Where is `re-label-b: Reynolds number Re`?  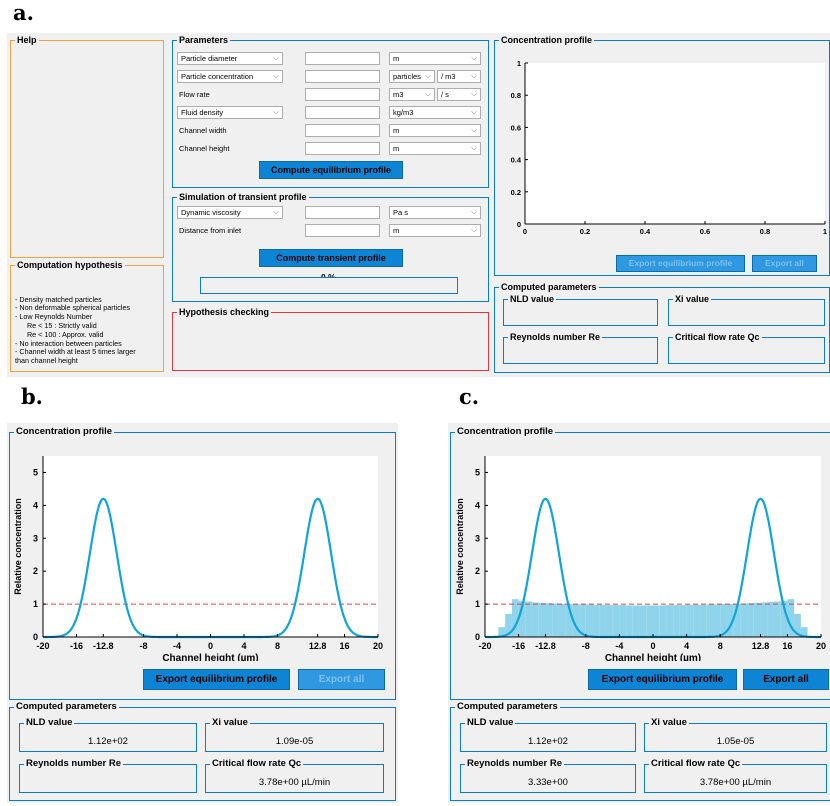 re-label-b: Reynolds number Re is located at coordinates (74, 764).